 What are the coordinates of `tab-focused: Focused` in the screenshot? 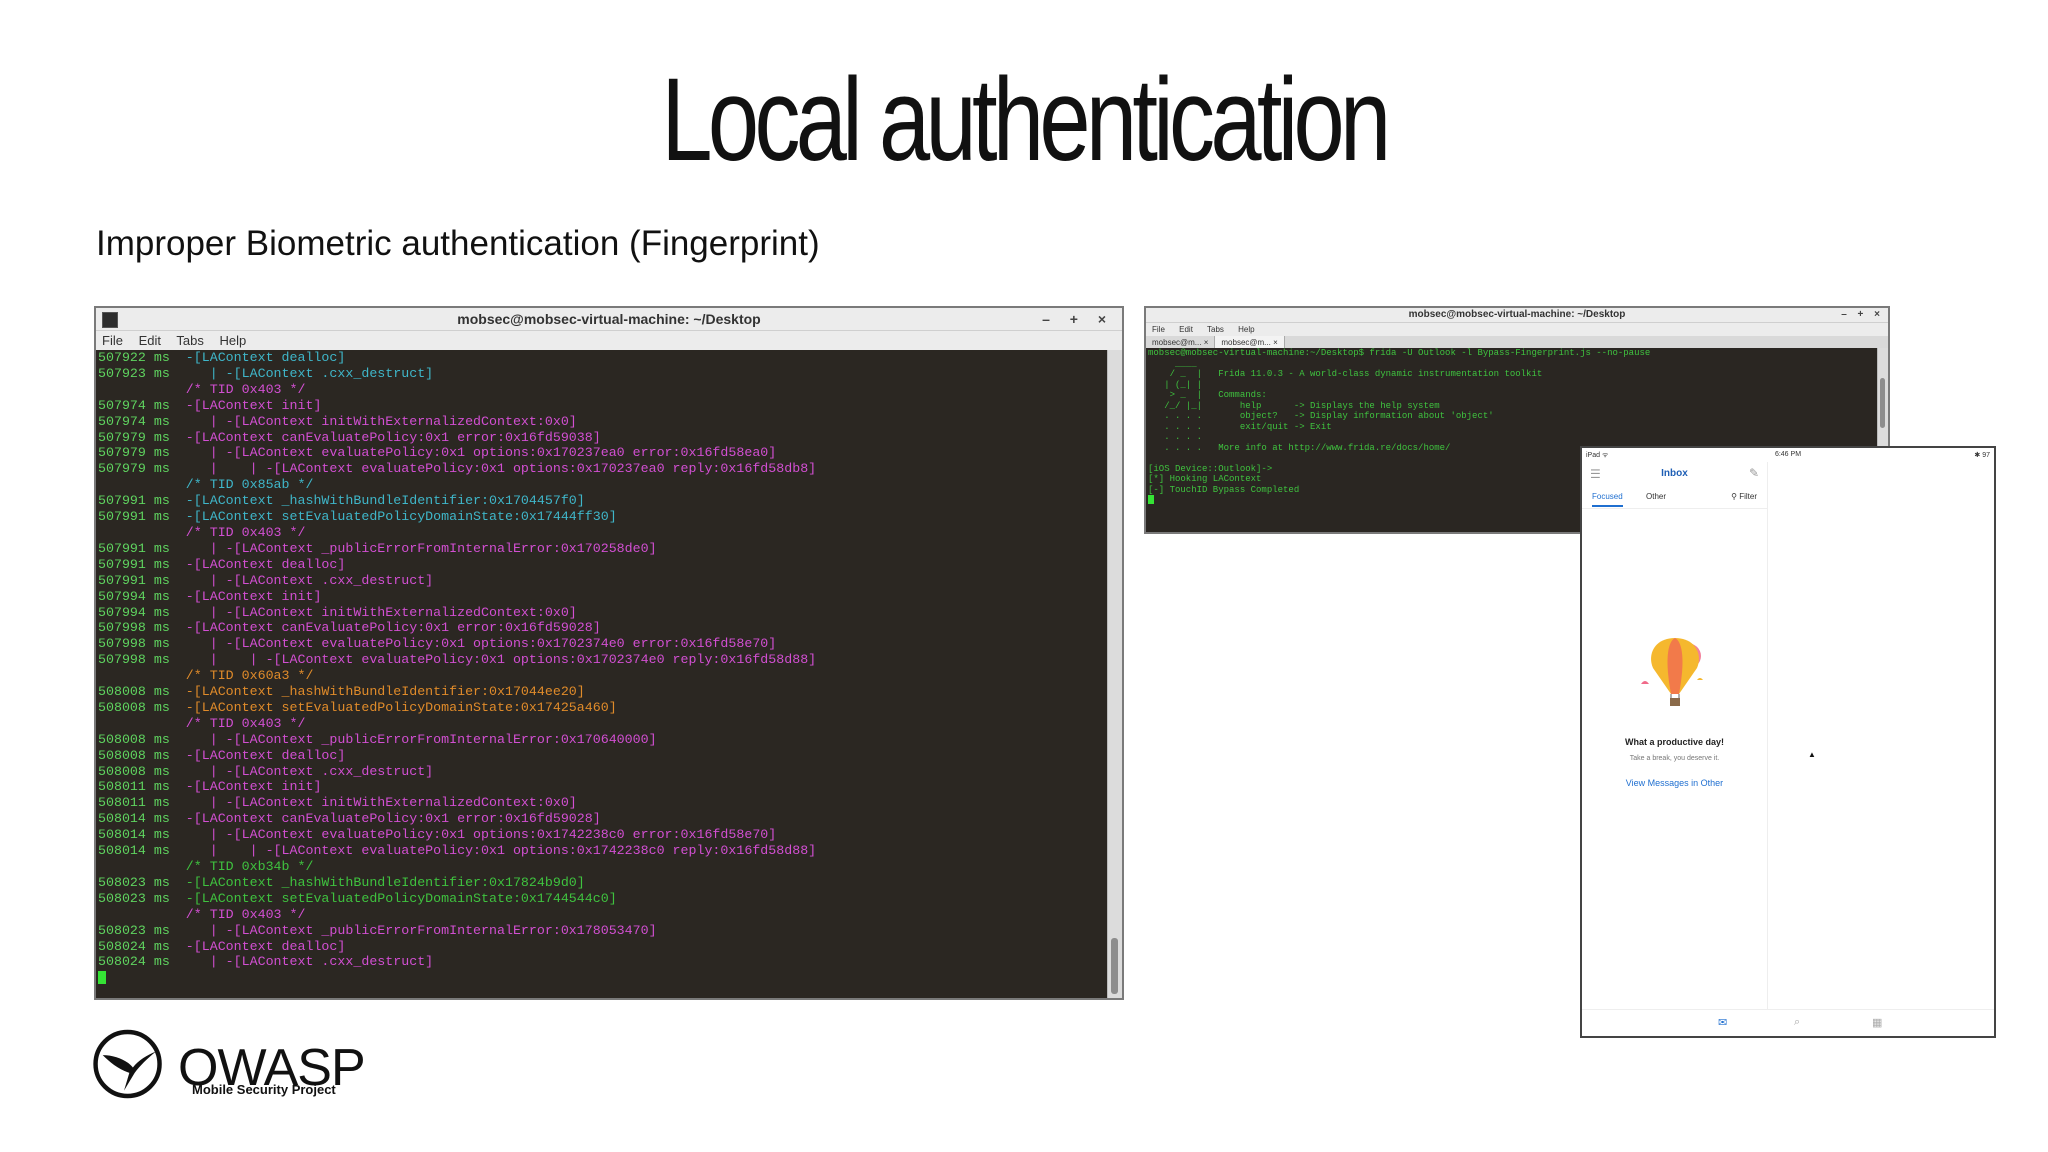 It's located at (1607, 499).